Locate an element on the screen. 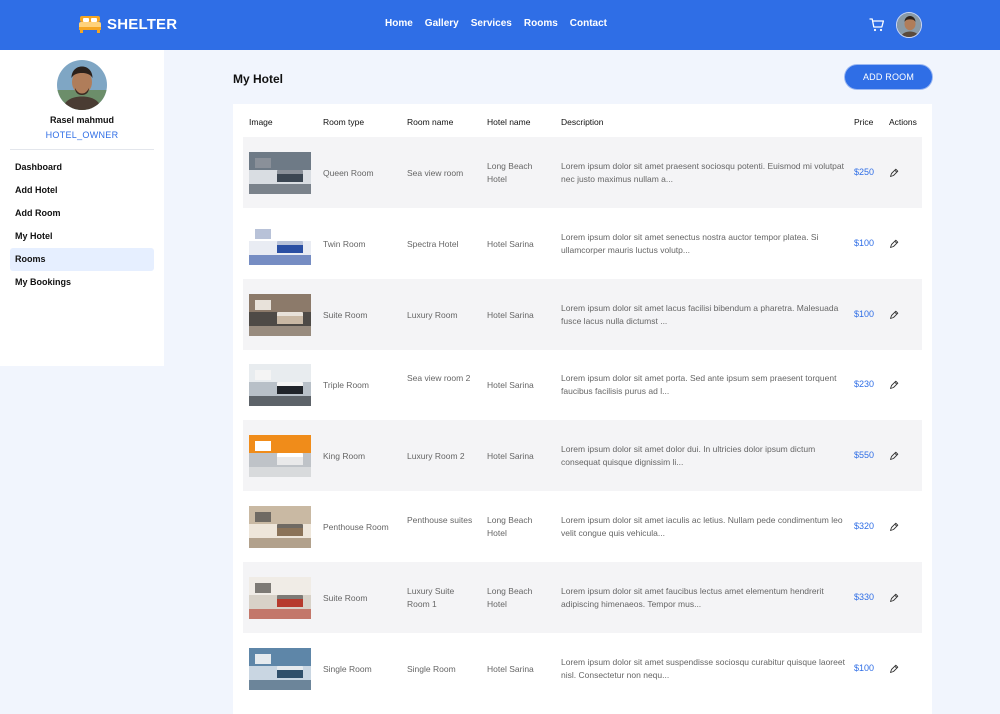 Image resolution: width=1000 pixels, height=714 pixels. brand: SHELTER is located at coordinates (127, 24).